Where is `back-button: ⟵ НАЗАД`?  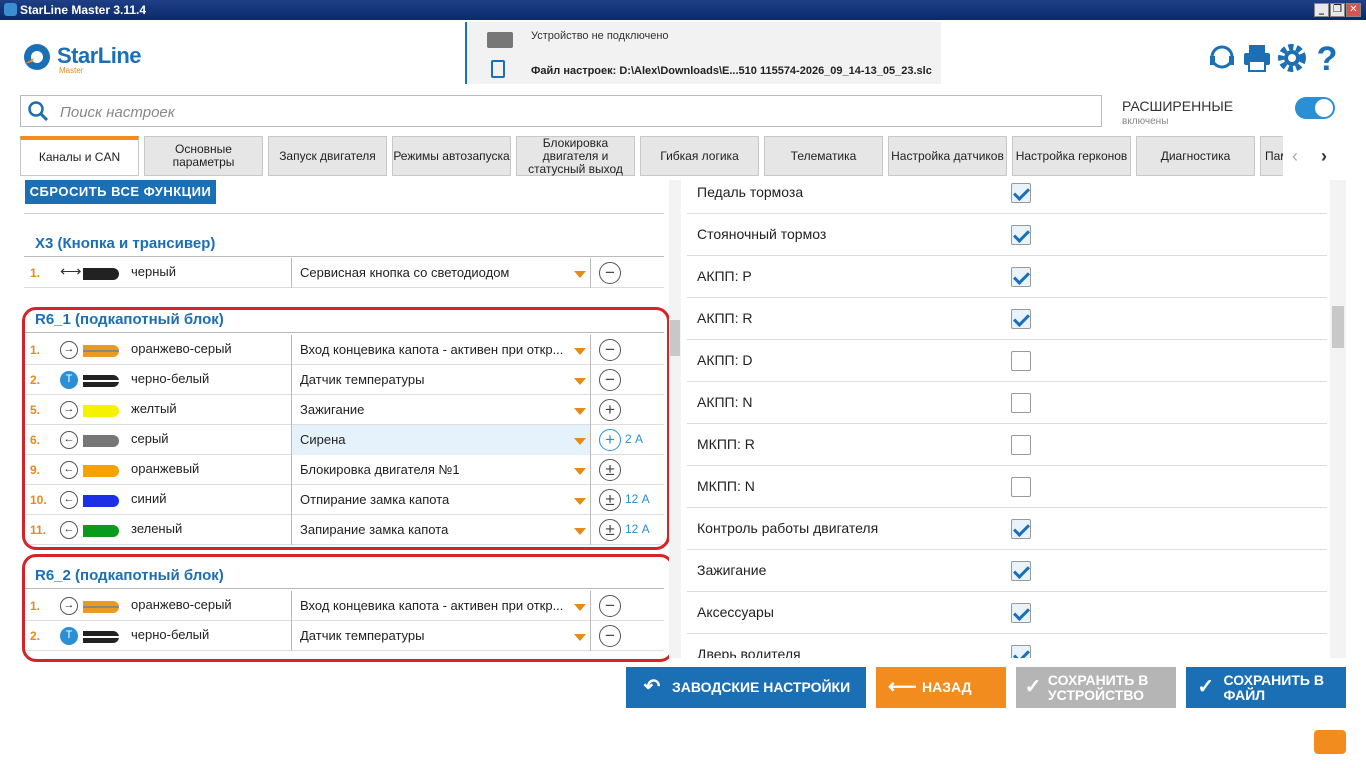
back-button: ⟵ НАЗАД is located at coordinates (941, 687).